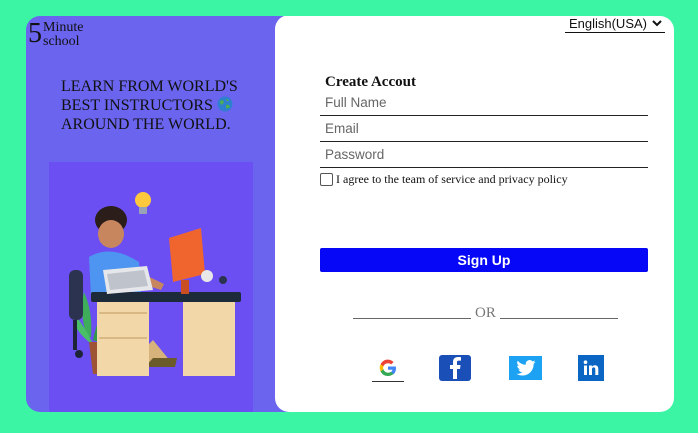 Image resolution: width=698 pixels, height=433 pixels. Describe the element at coordinates (146, 124) in the screenshot. I see `hero-line3: AROUND THE WORLD.` at that location.